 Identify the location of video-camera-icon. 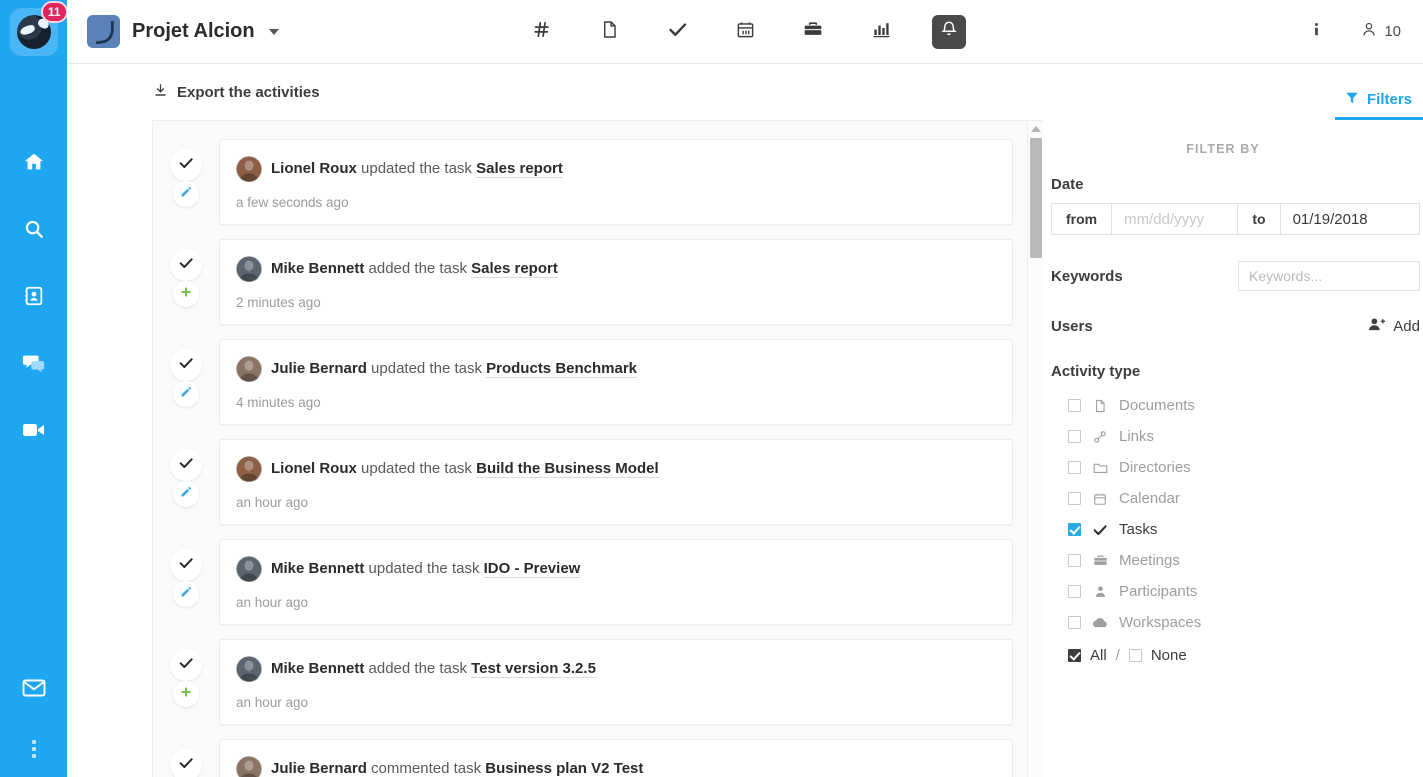
(34, 430).